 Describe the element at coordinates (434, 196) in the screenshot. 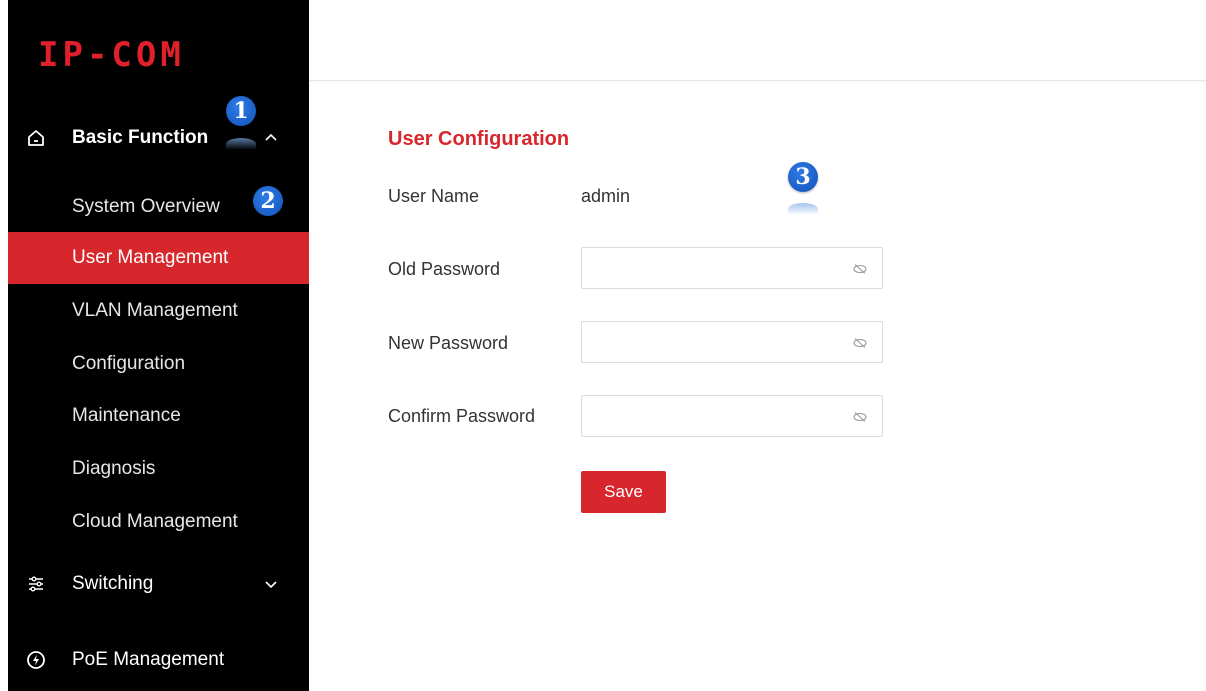

I see `user-name-label: User Name` at that location.